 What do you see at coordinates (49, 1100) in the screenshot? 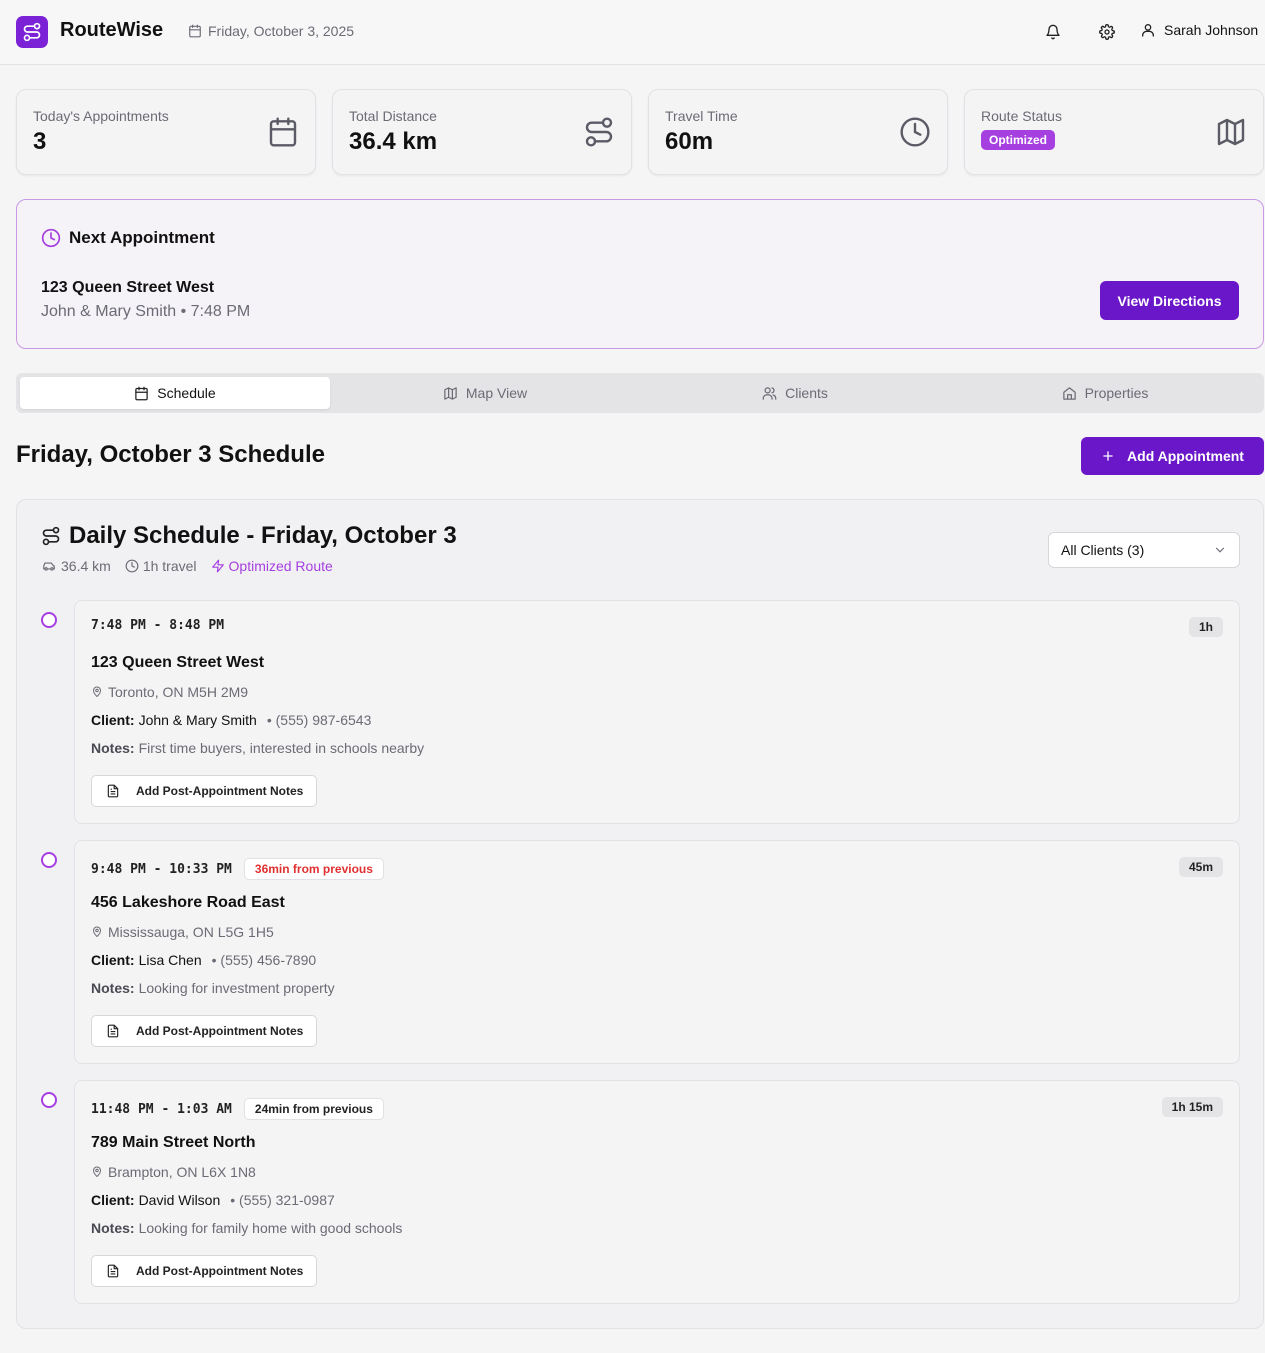
I see `timeline-dot` at bounding box center [49, 1100].